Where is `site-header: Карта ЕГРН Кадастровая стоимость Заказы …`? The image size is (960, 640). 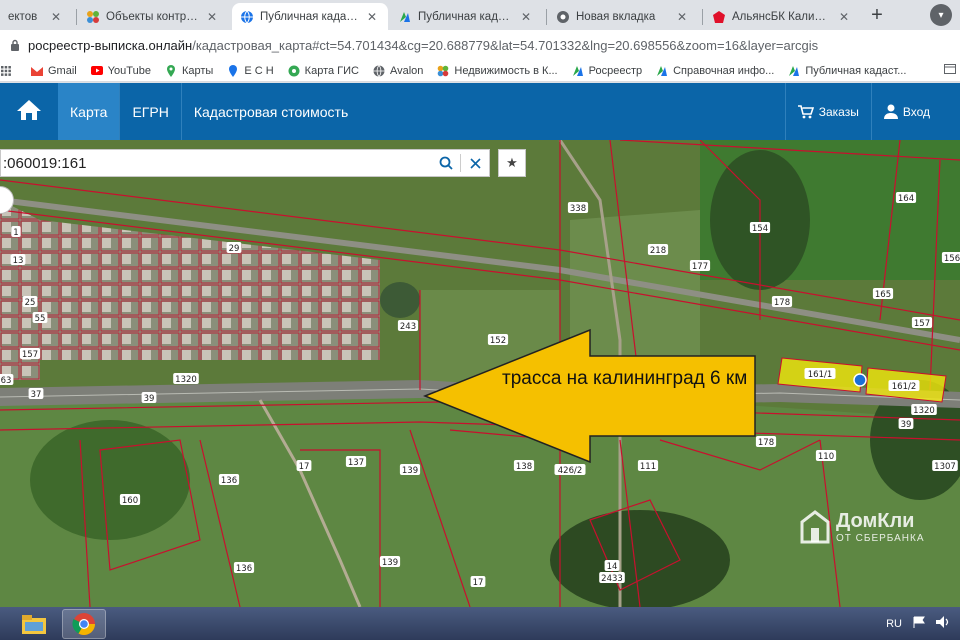
site-header: Карта ЕГРН Кадастровая стоимость Заказы … is located at coordinates (480, 111).